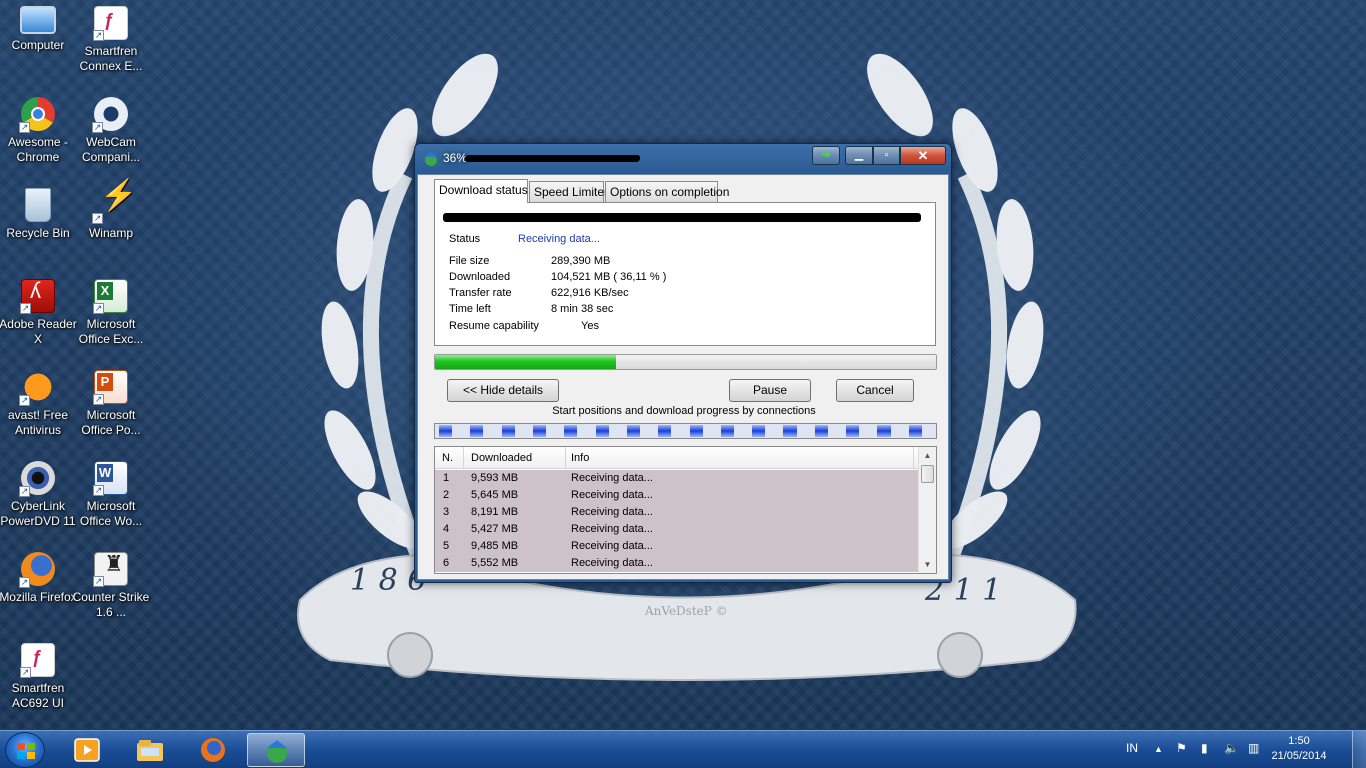 This screenshot has height=768, width=1366. What do you see at coordinates (38, 149) in the screenshot?
I see `desktop-icon-label: Awesome - Chrome` at bounding box center [38, 149].